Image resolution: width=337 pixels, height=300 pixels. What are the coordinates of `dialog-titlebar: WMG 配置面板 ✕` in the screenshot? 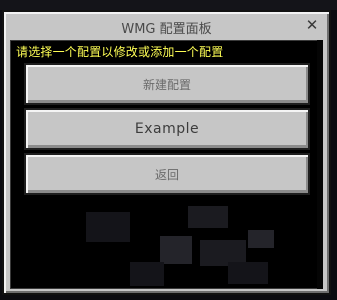 It's located at (166, 26).